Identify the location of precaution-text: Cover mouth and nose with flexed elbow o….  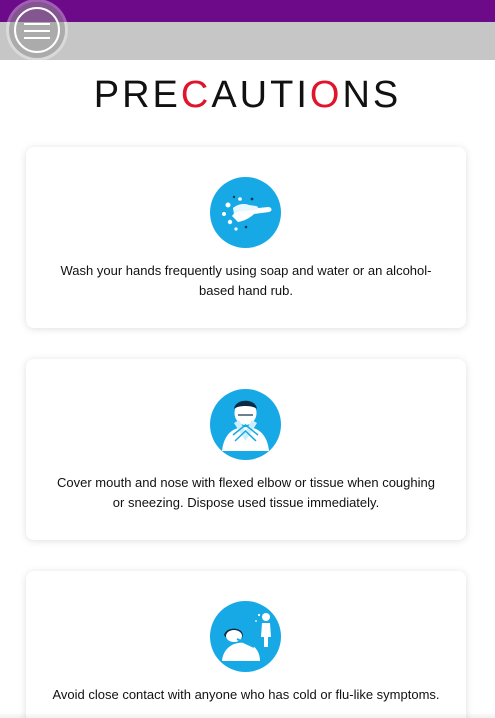
(246, 492).